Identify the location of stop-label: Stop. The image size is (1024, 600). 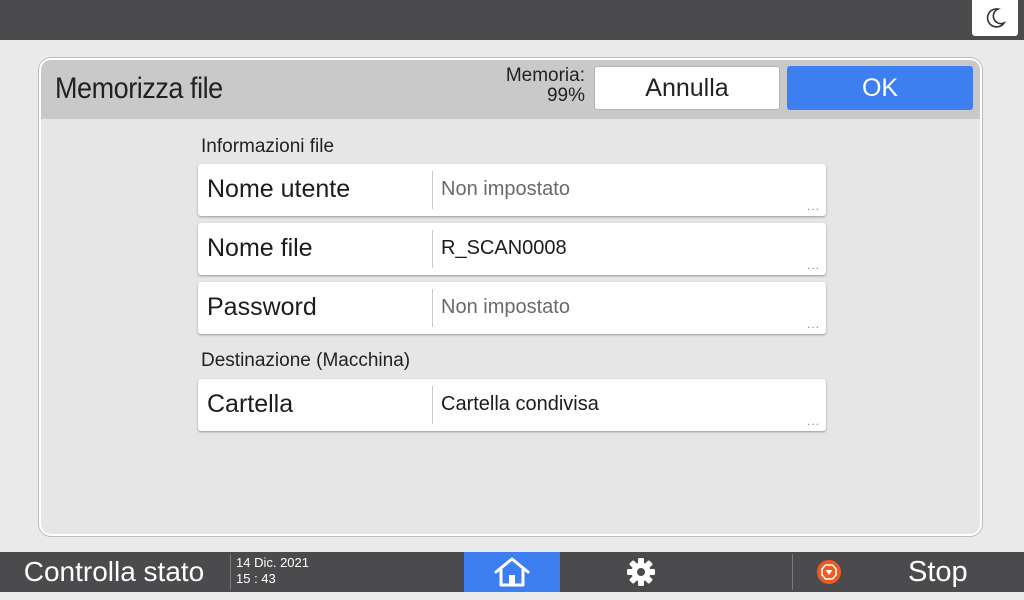
(938, 572).